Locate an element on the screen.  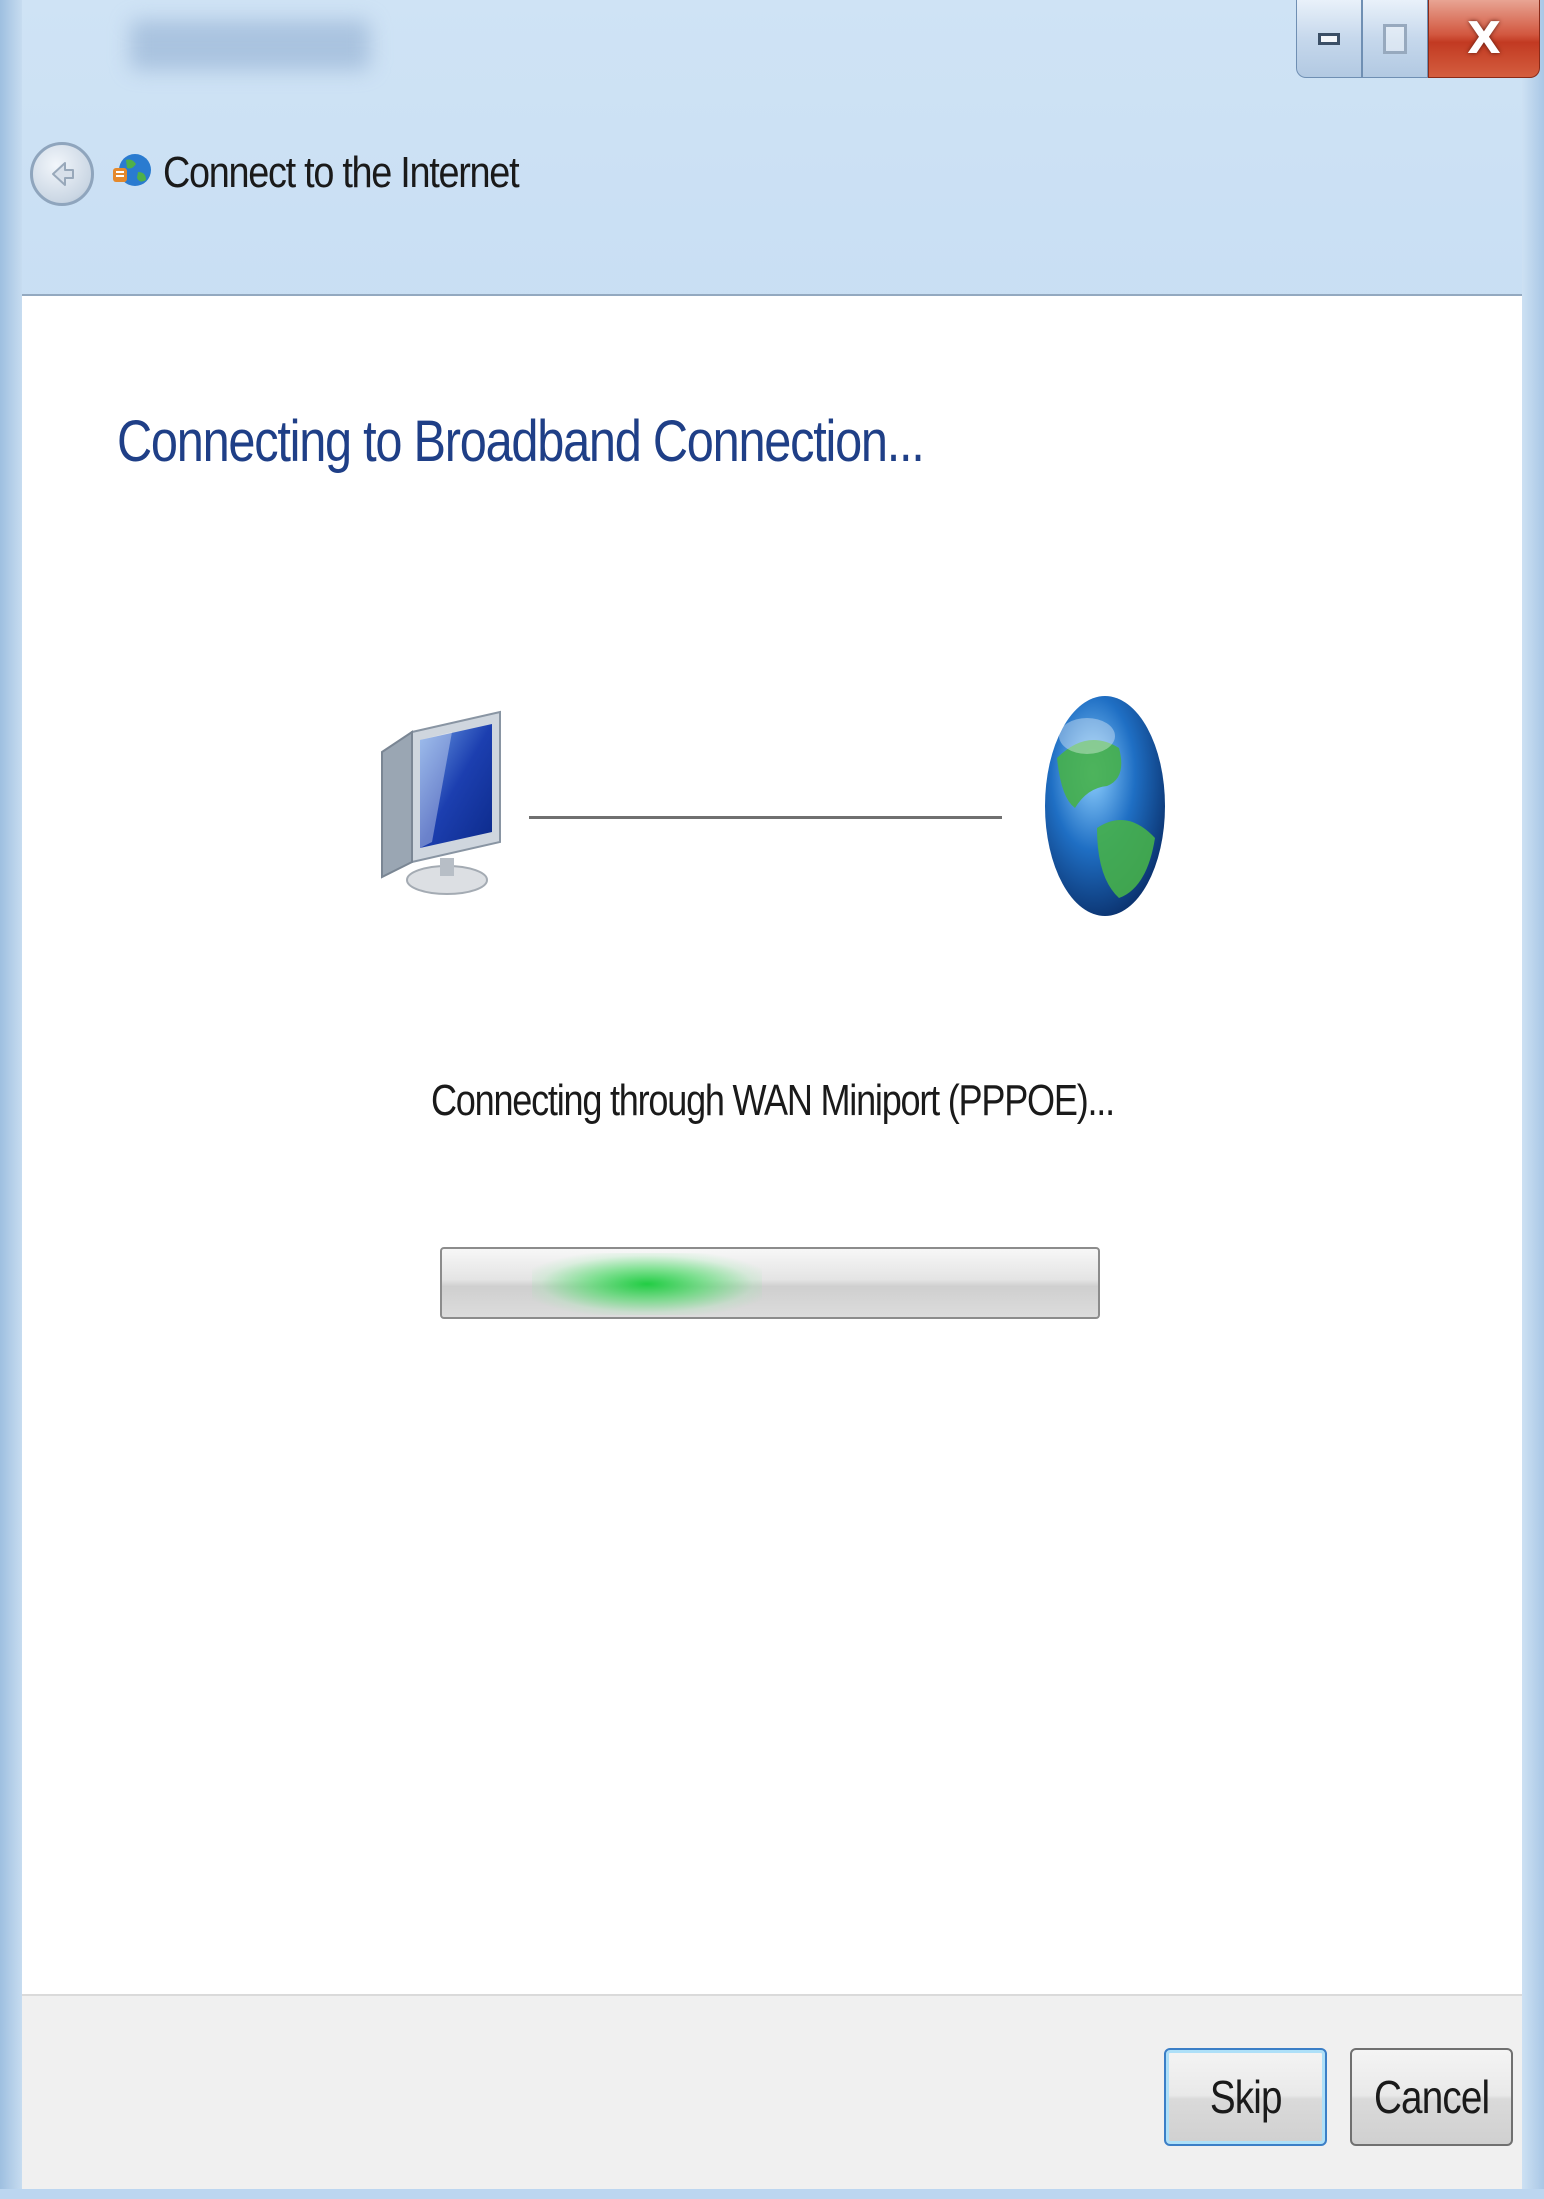
close-icon: X is located at coordinates (1484, 38).